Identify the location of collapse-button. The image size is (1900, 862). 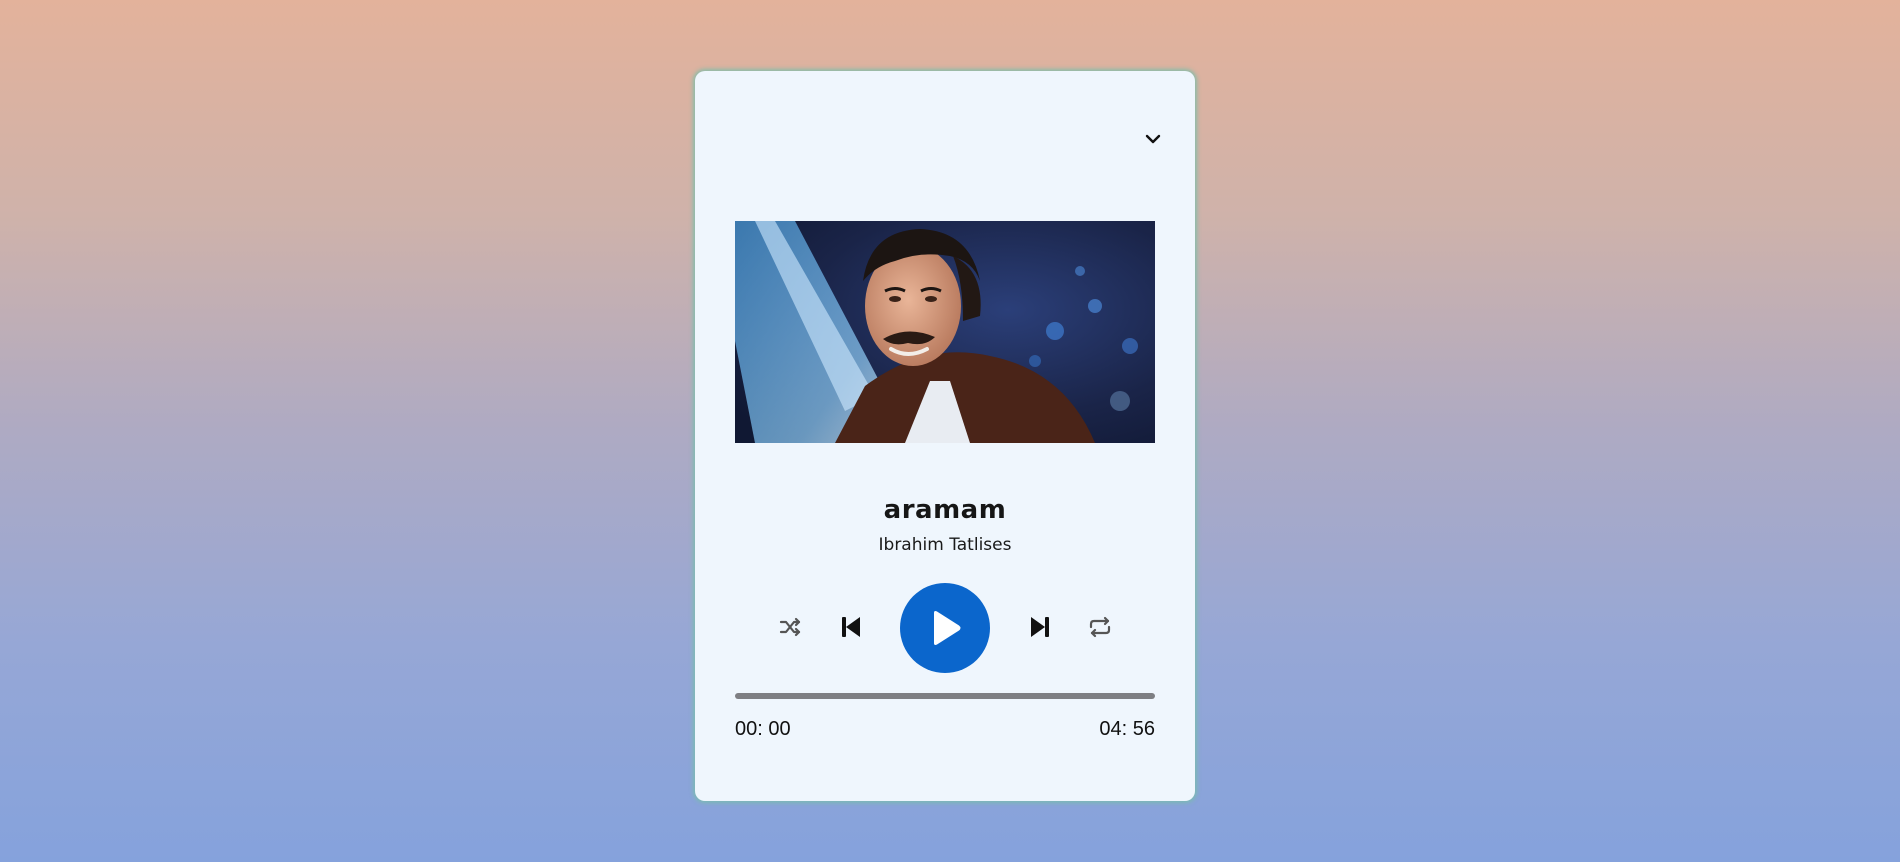
(1153, 139).